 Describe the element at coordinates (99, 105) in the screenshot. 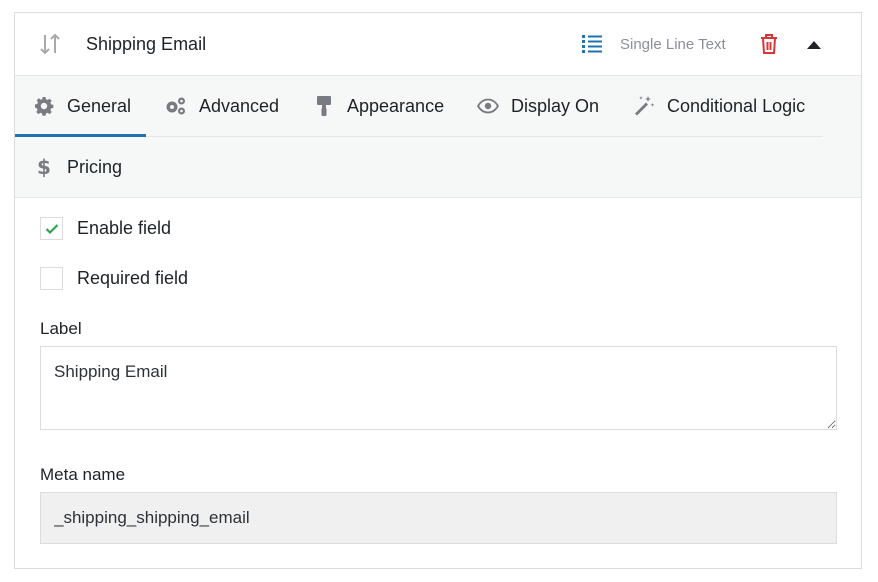

I see `tab-label: General` at that location.